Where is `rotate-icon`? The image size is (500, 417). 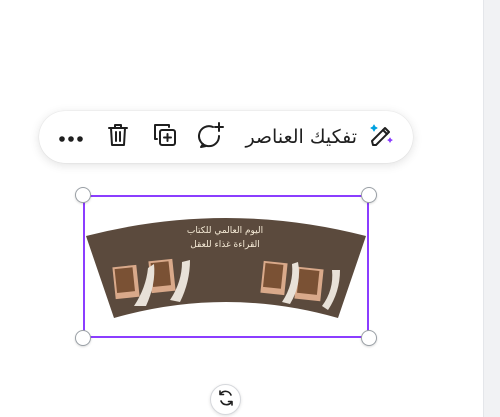
rotate-icon is located at coordinates (226, 400).